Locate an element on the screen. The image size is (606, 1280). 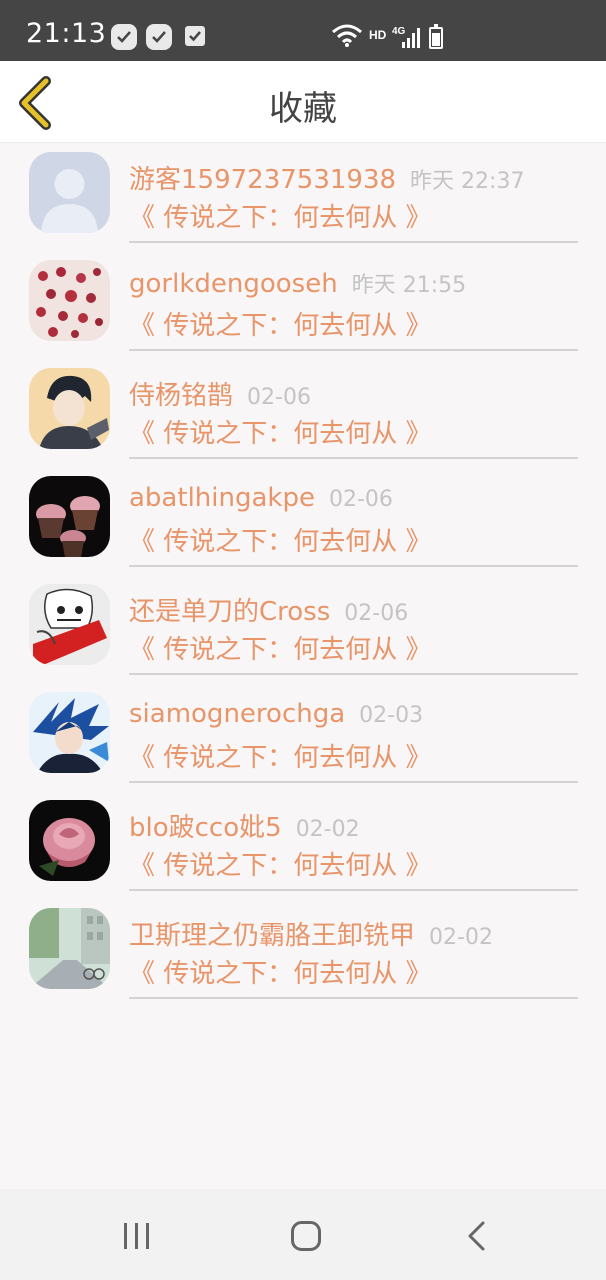
checkbox-notification-icon is located at coordinates (195, 36).